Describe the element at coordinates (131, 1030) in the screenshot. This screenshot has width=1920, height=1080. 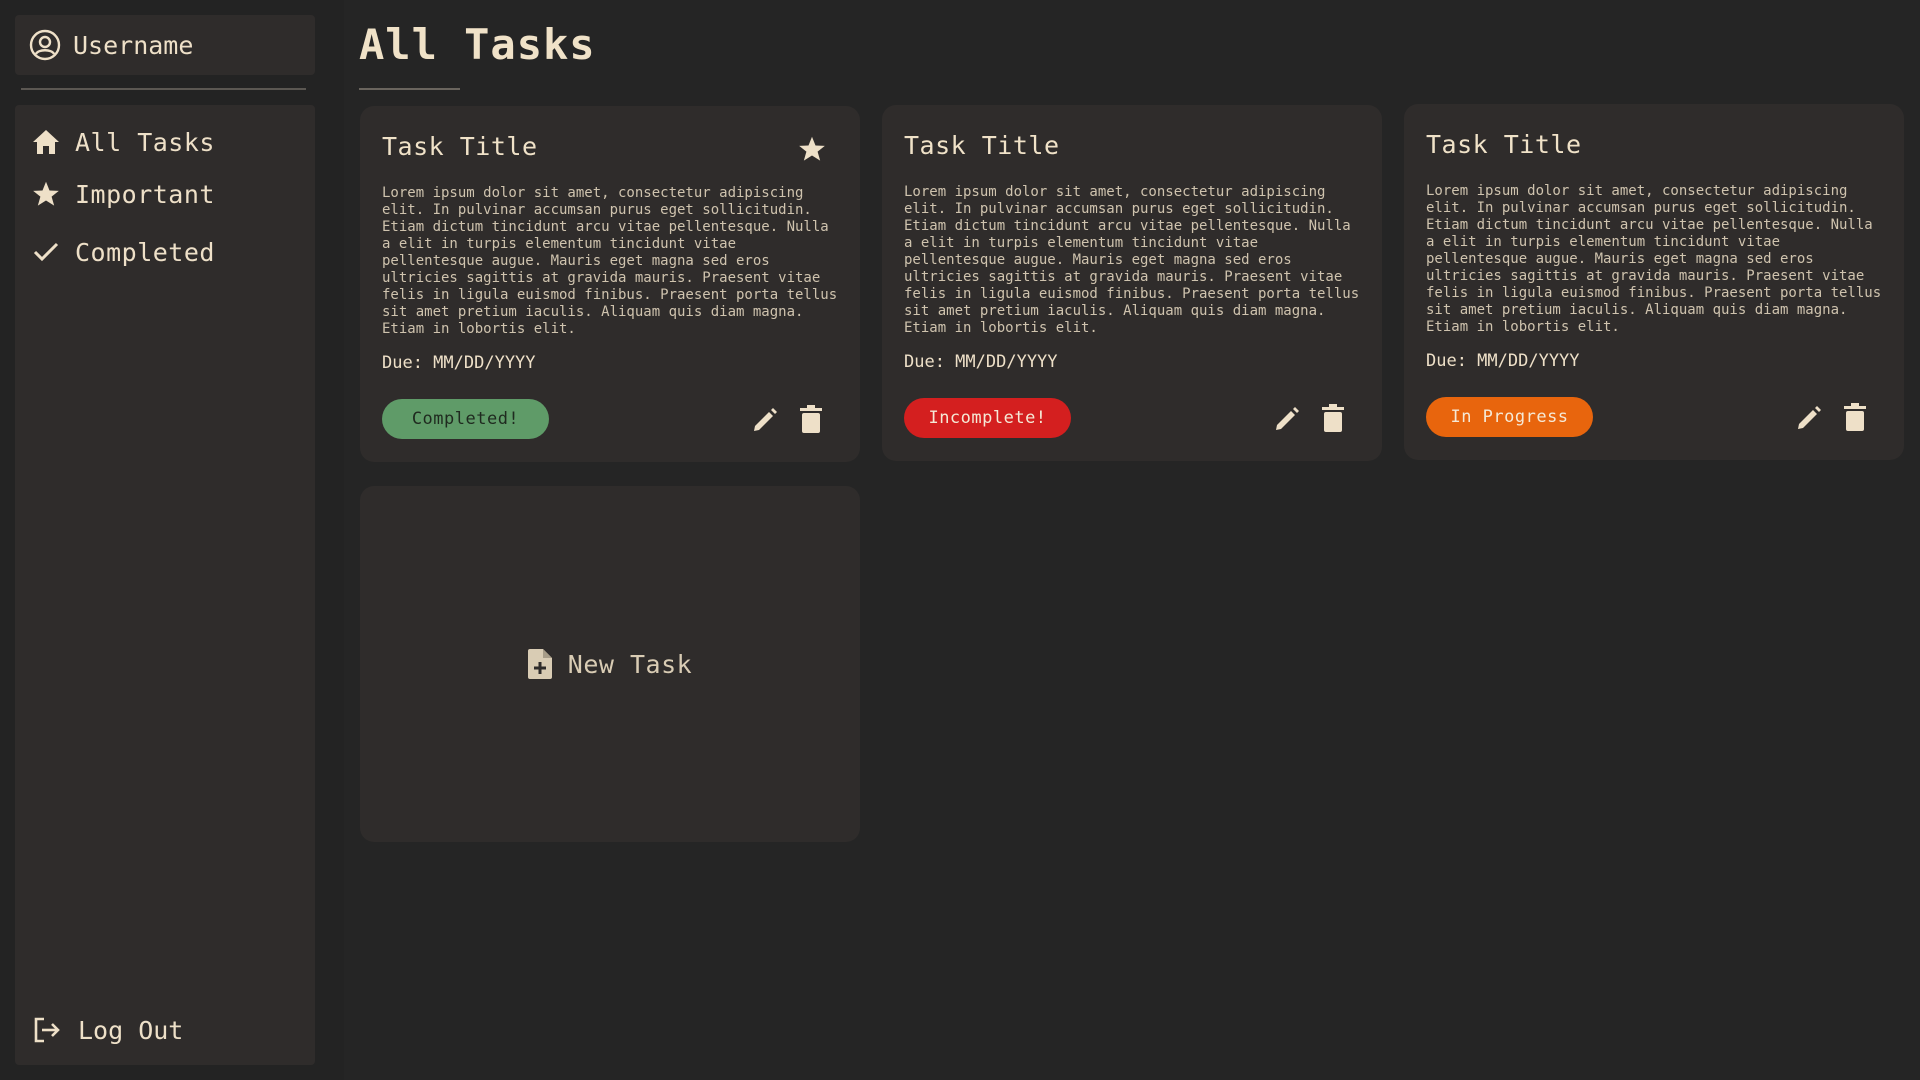
I see `logout-label: Log Out` at that location.